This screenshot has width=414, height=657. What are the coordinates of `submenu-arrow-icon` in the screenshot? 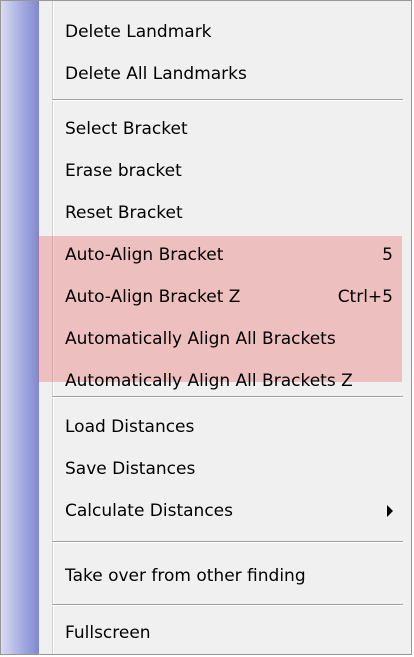 It's located at (390, 511).